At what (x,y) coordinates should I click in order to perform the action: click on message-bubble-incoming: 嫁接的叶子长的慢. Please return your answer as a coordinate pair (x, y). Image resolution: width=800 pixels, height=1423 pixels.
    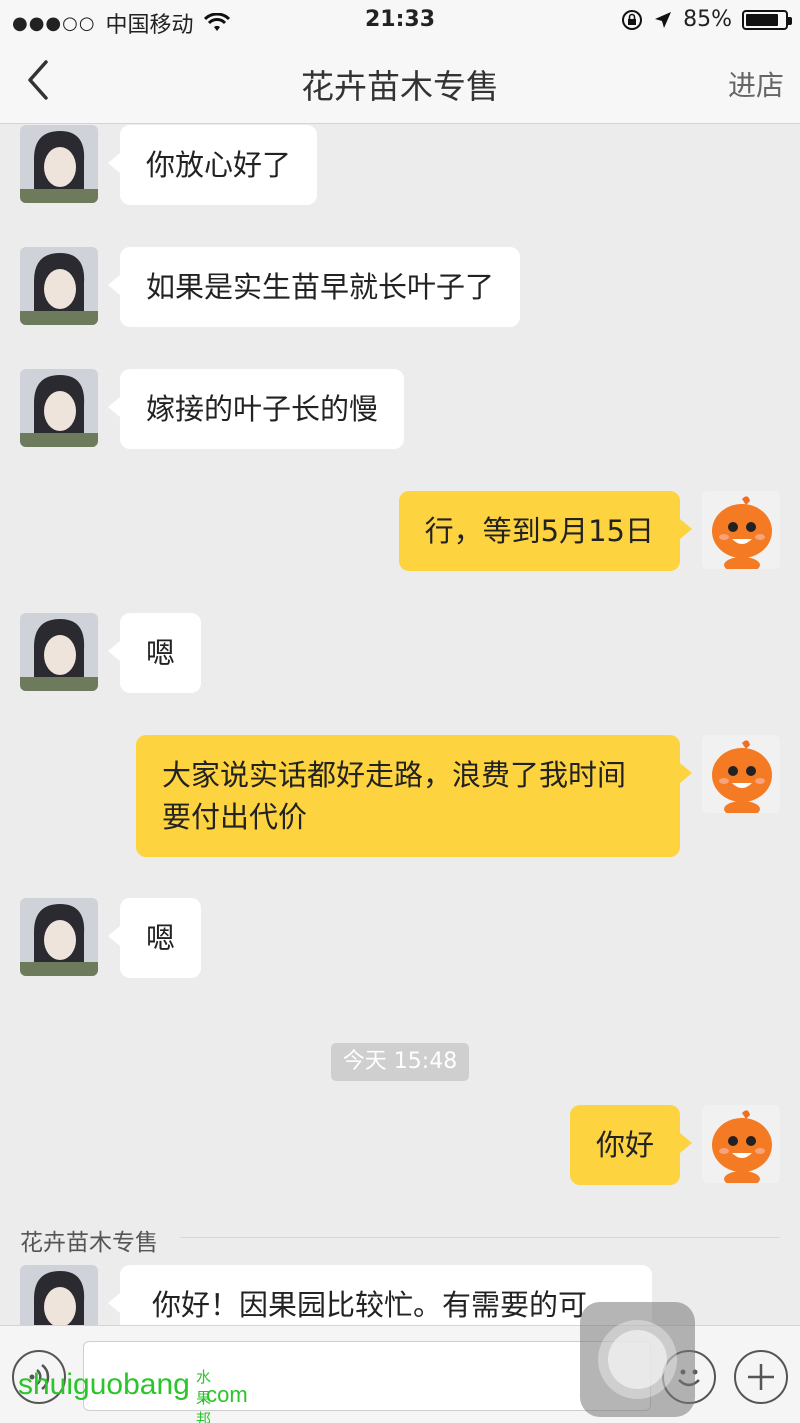
    Looking at the image, I should click on (256, 409).